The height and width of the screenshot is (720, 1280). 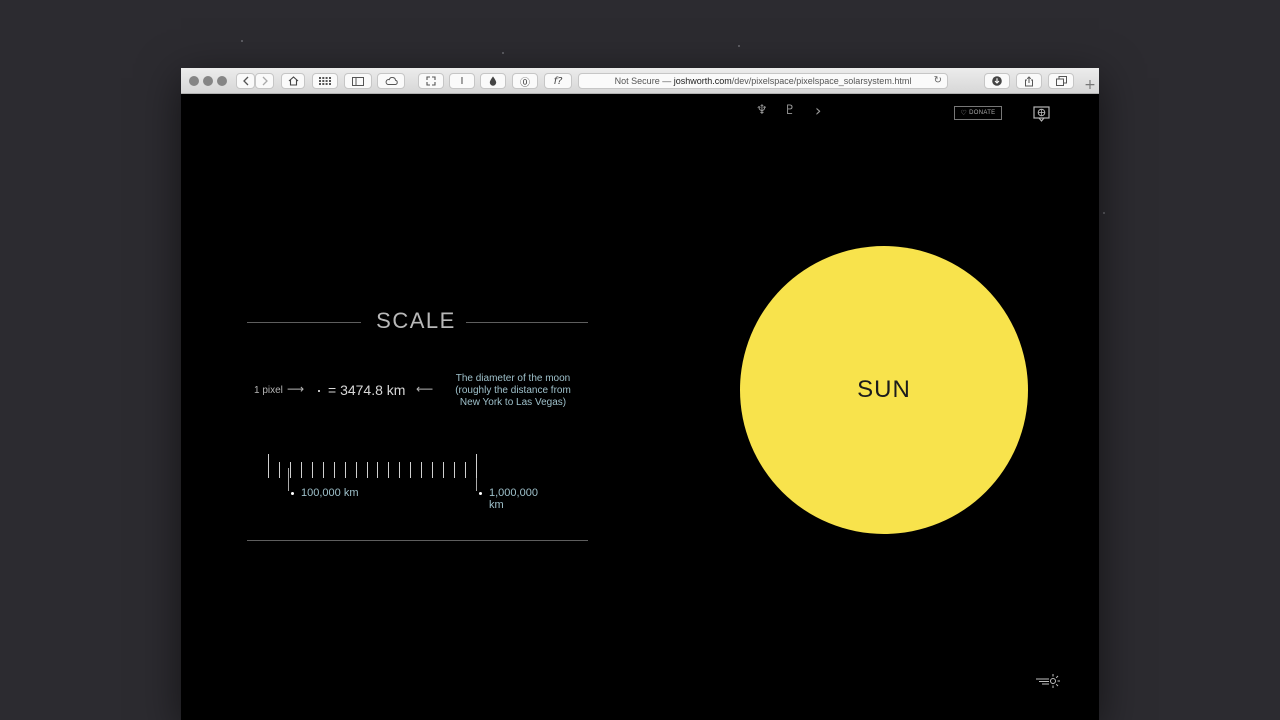 What do you see at coordinates (417, 540) in the screenshot?
I see `scale-rule-bottom` at bounding box center [417, 540].